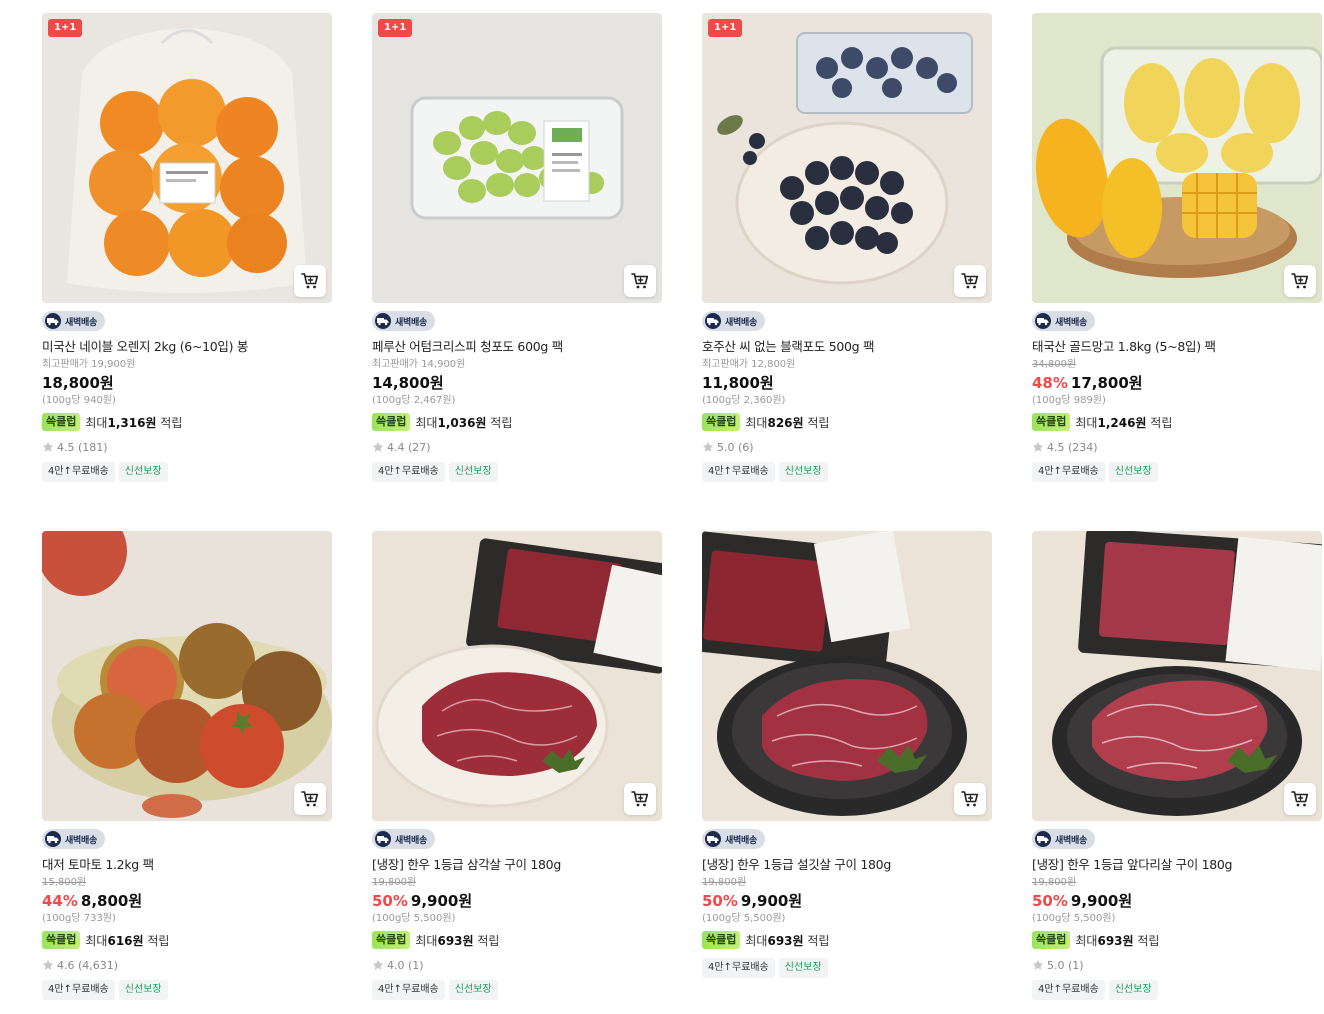 The width and height of the screenshot is (1324, 1014). I want to click on star-icon, so click(48, 965).